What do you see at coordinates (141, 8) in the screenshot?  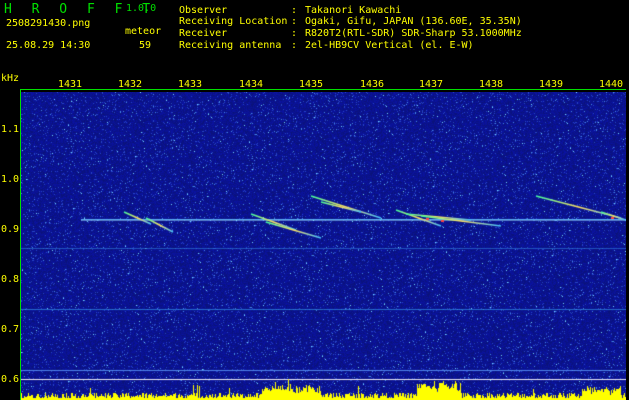 I see `app-version: 1.0.0` at bounding box center [141, 8].